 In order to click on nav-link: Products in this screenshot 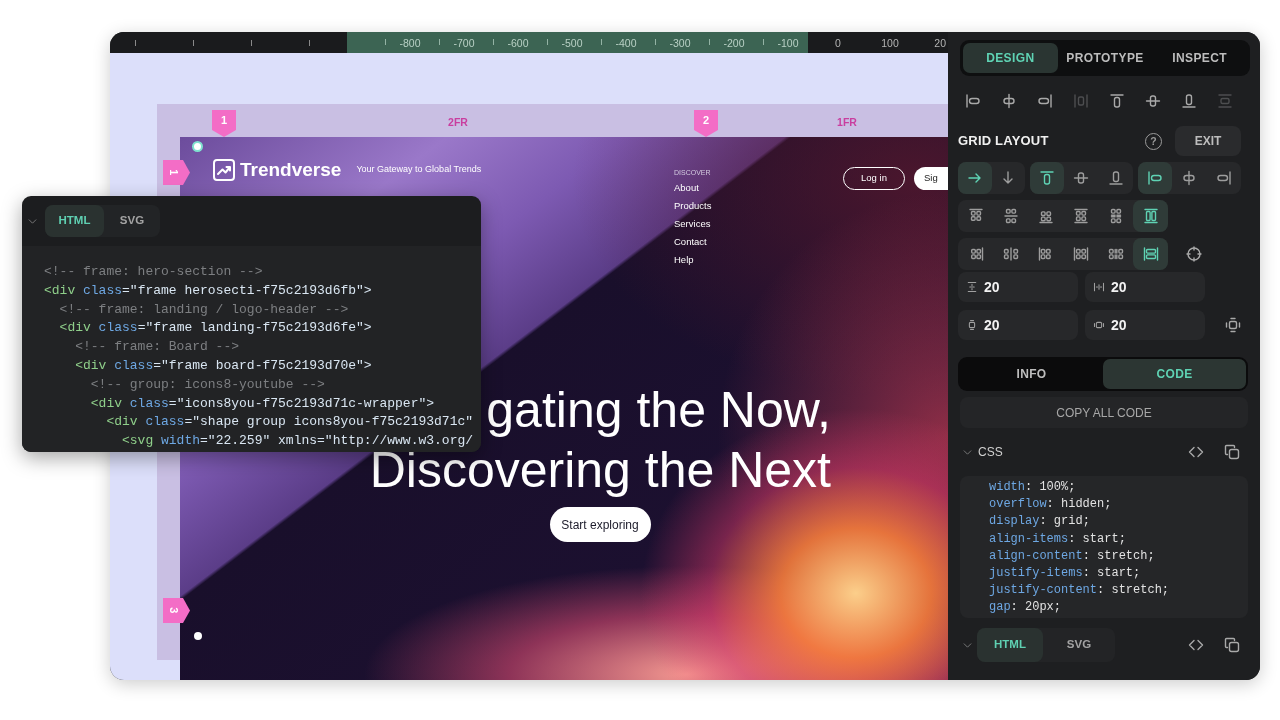, I will do `click(693, 206)`.